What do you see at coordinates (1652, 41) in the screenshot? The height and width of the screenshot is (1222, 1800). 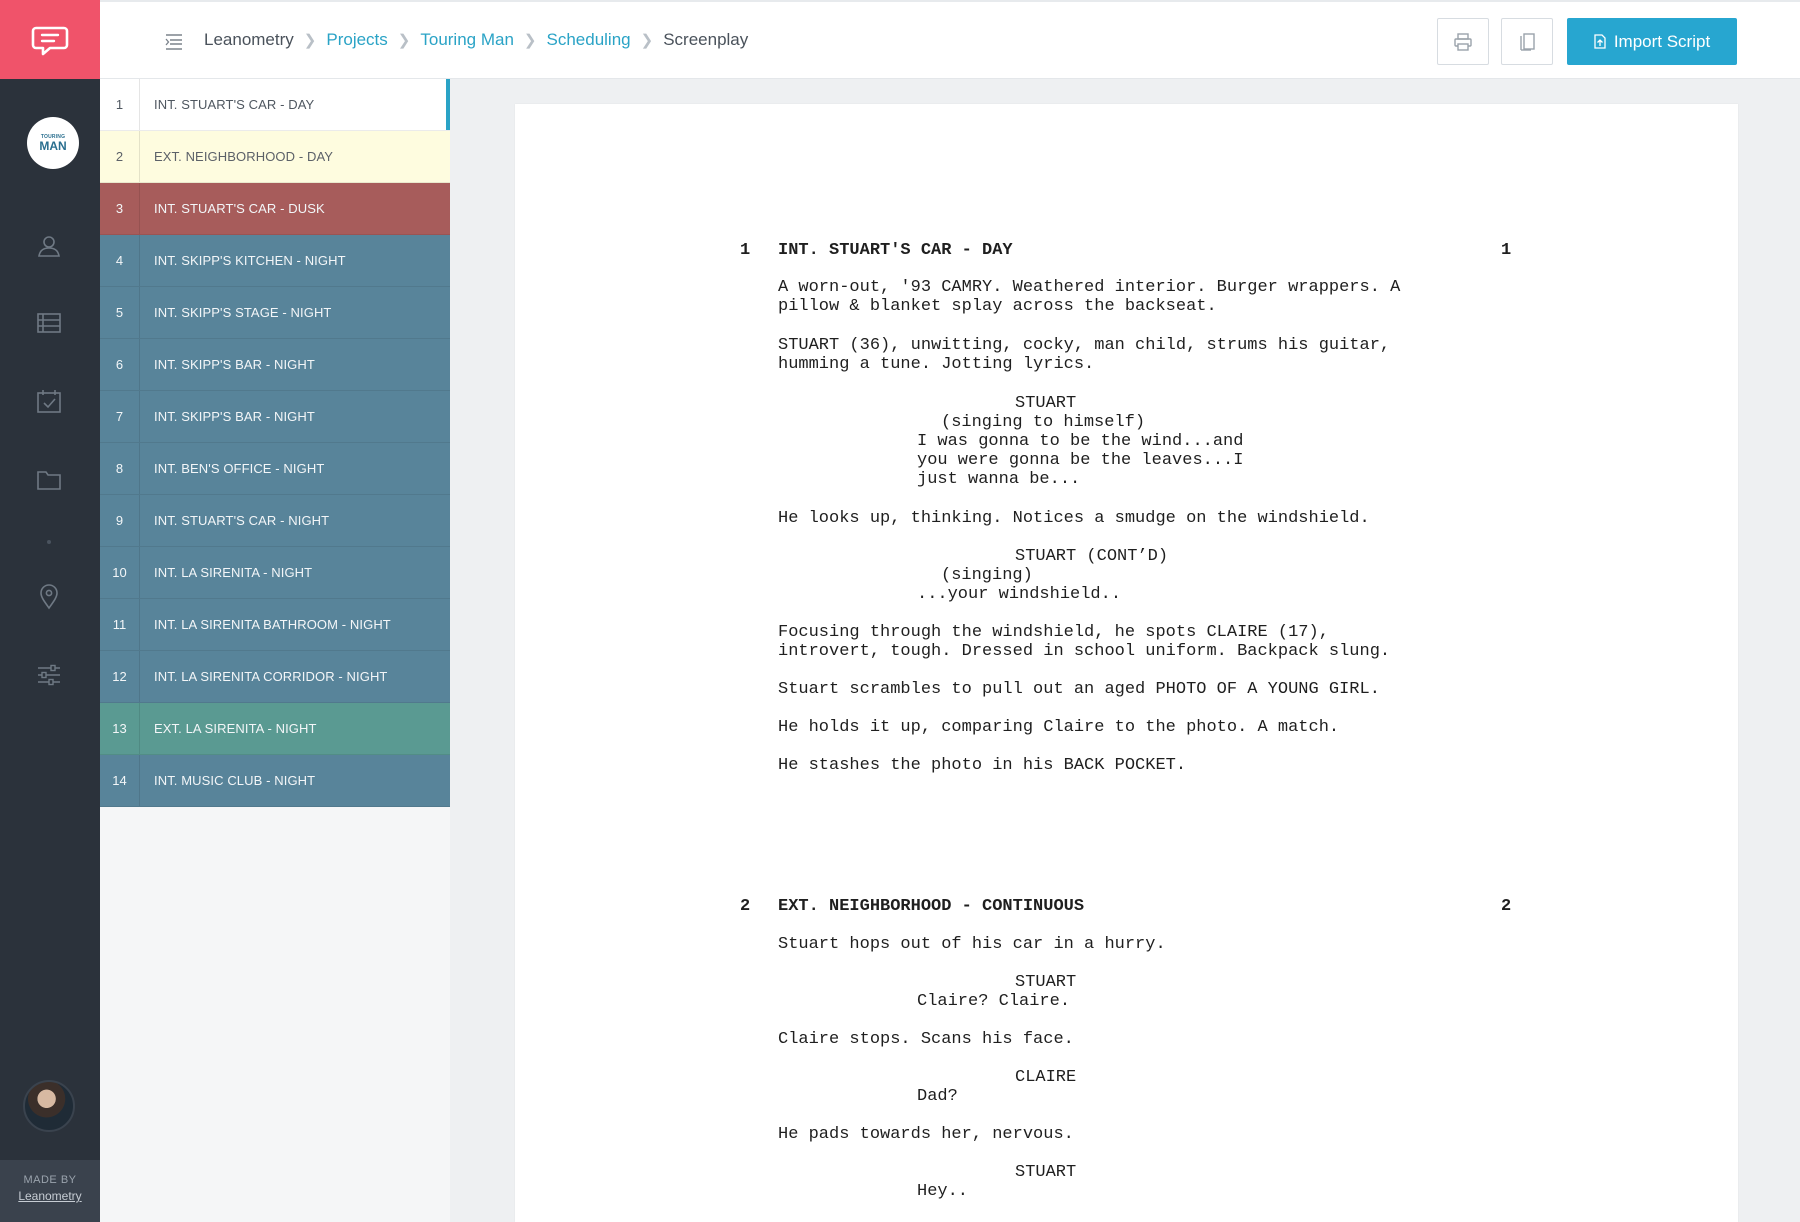 I see `import-script-button: Import Script` at bounding box center [1652, 41].